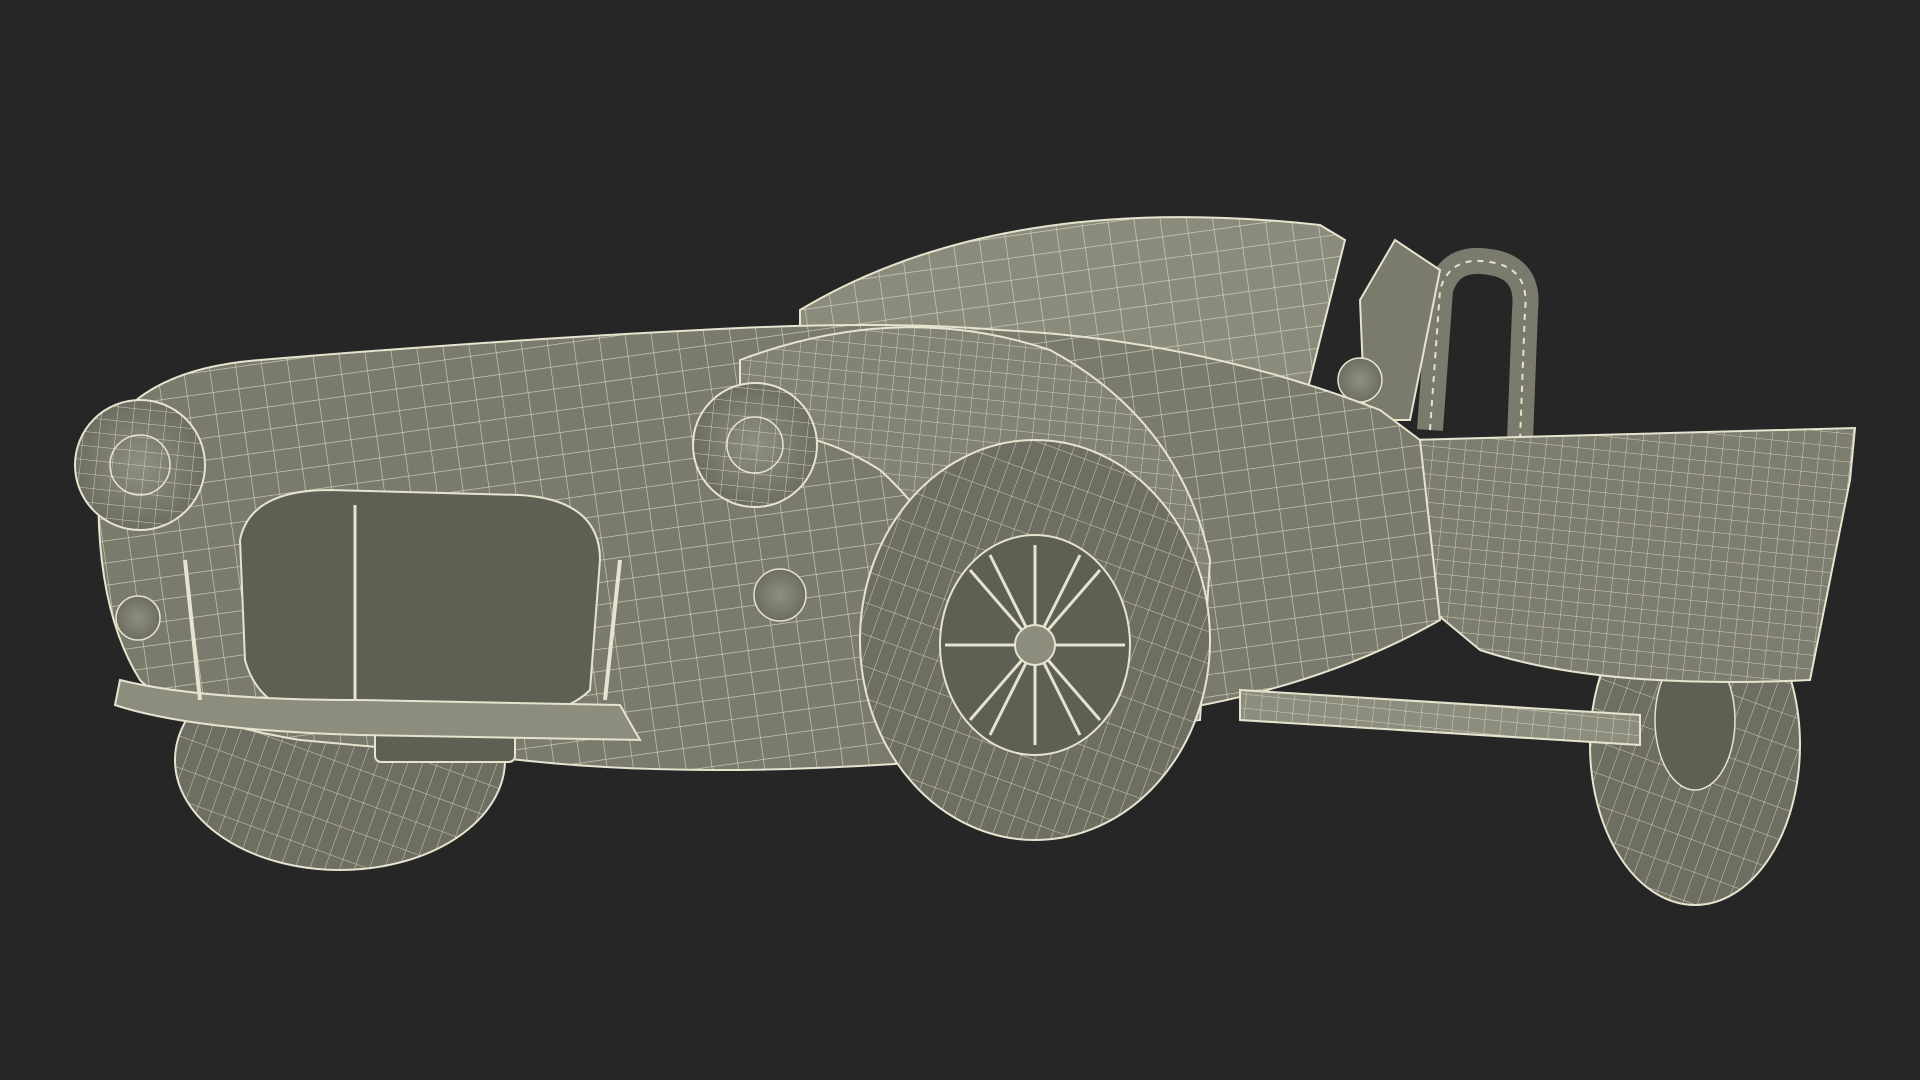 Image resolution: width=1920 pixels, height=1080 pixels. Describe the element at coordinates (140, 465) in the screenshot. I see `left-headlight` at that location.